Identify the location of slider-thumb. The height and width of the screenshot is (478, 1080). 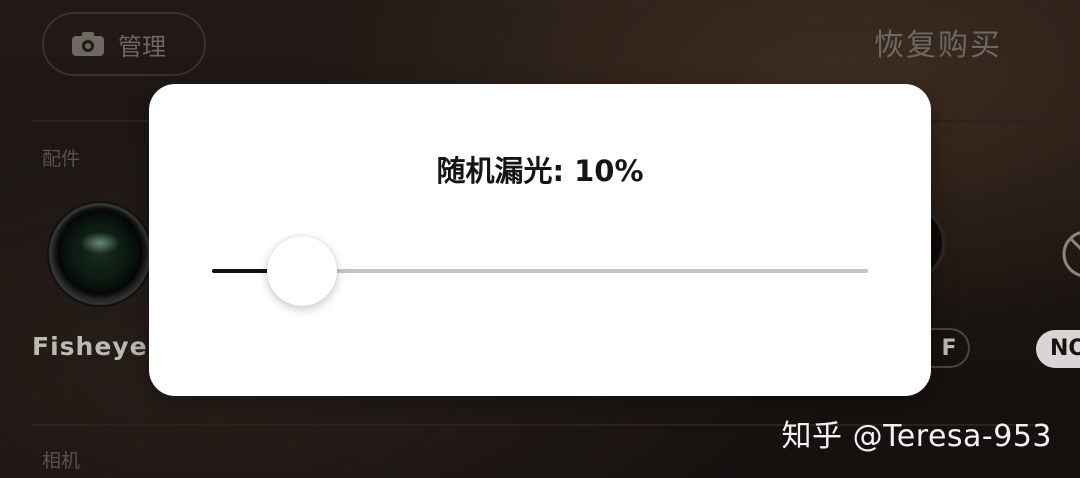
(301, 271).